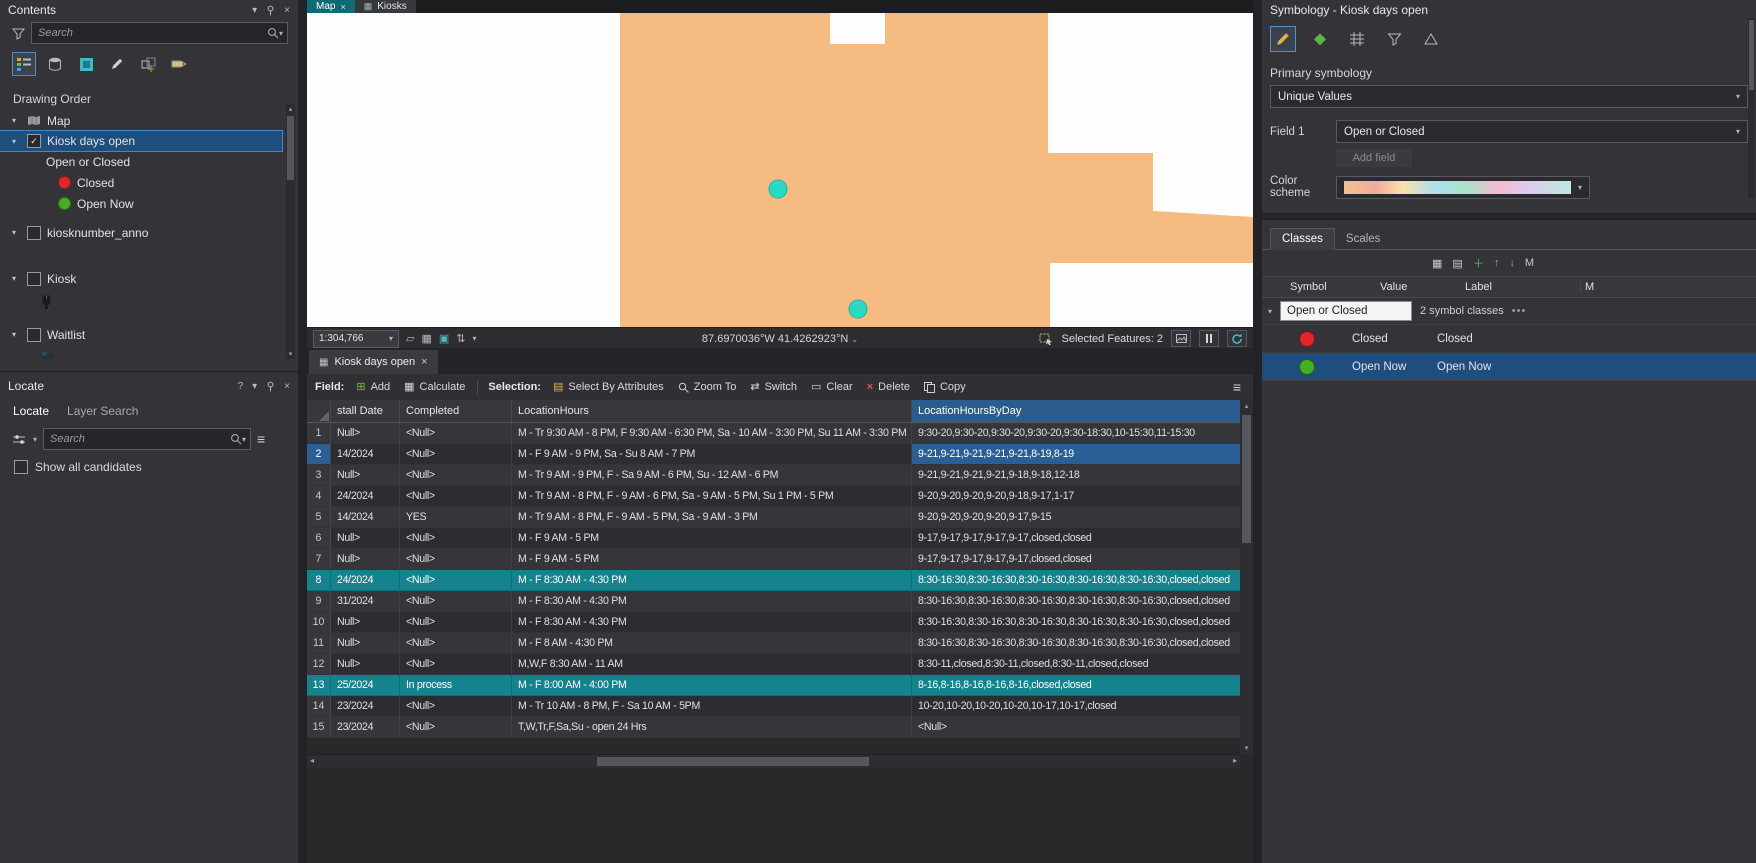  Describe the element at coordinates (290, 231) in the screenshot. I see `contents-scrollbar: ▴ ▾` at that location.